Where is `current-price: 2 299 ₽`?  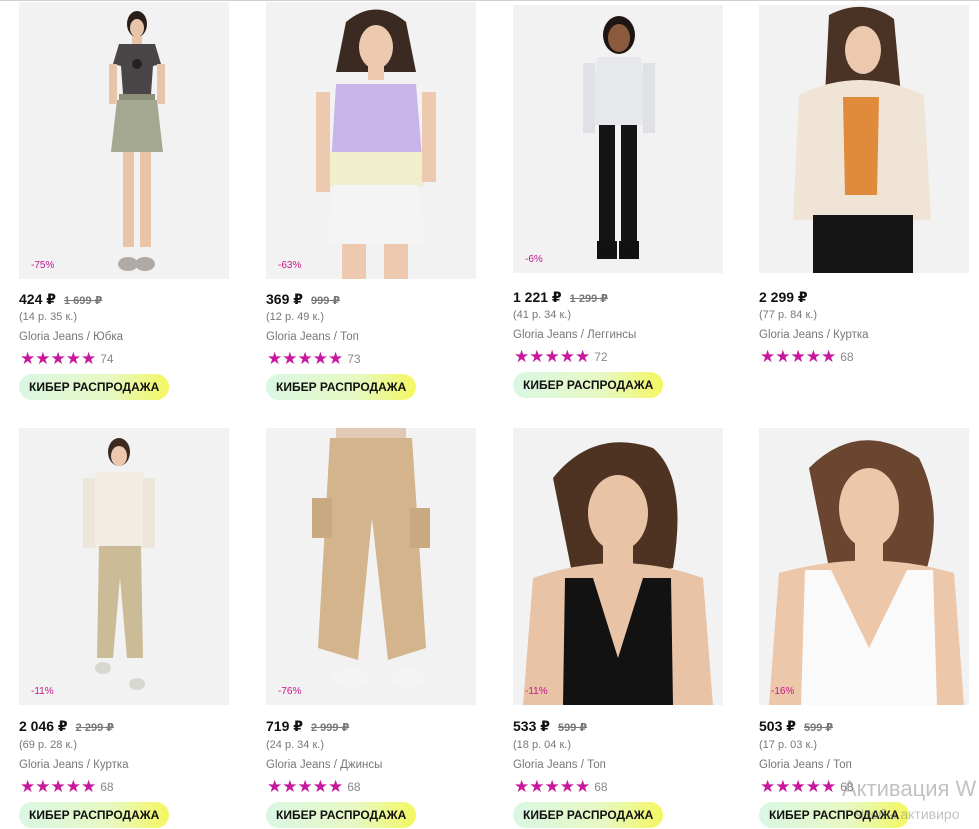 current-price: 2 299 ₽ is located at coordinates (783, 297).